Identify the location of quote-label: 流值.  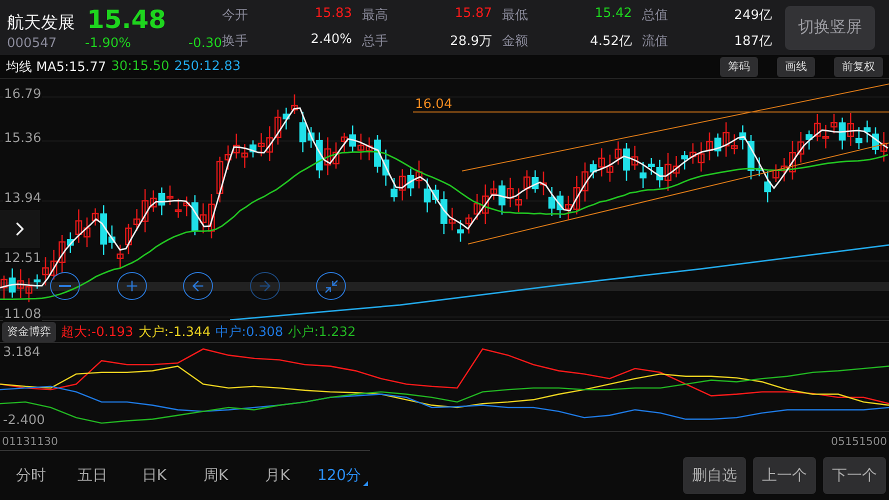
(655, 41).